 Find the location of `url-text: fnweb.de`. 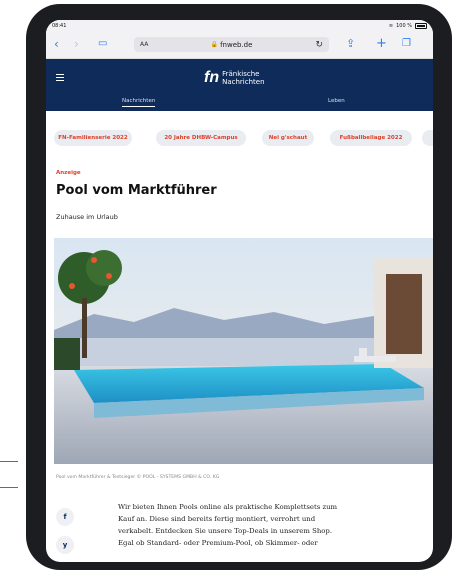

url-text: fnweb.de is located at coordinates (236, 44).